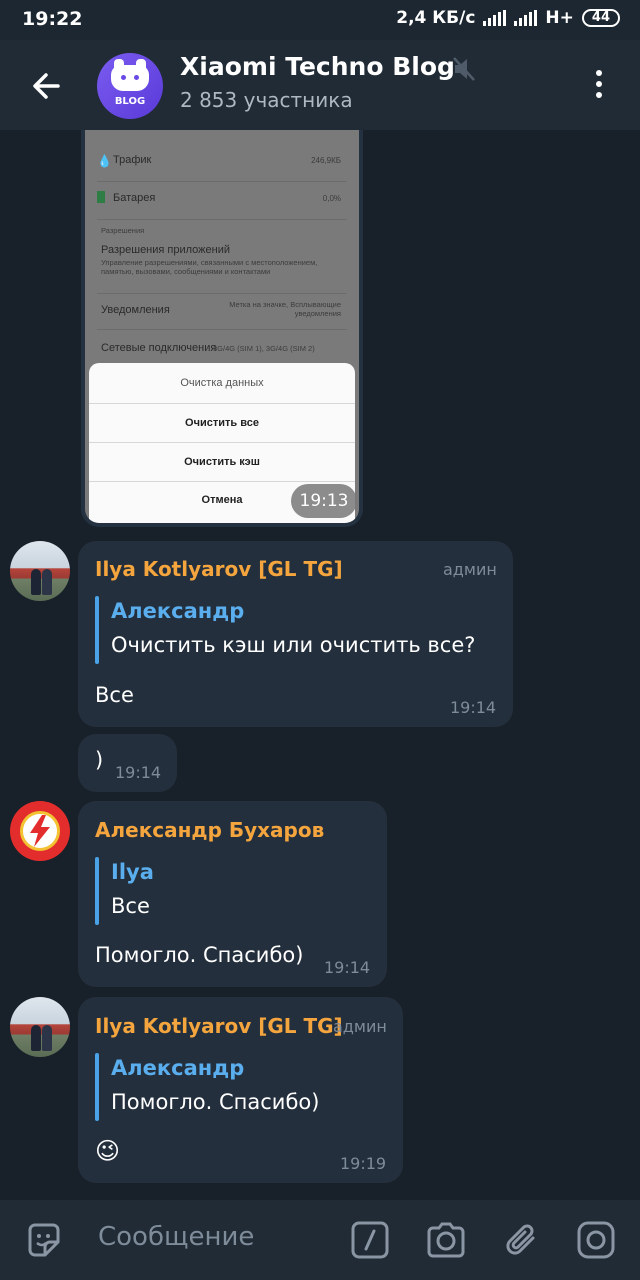 The image size is (640, 1280). Describe the element at coordinates (508, 18) in the screenshot. I see `status-indicators: 2,4 КБ/с H+ 44` at that location.